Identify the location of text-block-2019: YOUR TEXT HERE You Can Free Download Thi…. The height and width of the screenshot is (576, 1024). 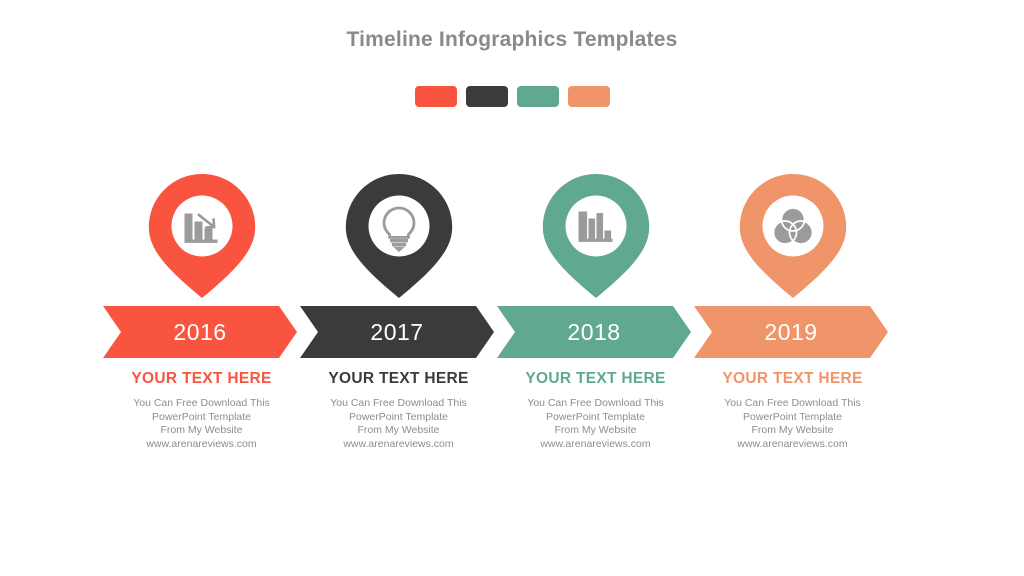
(792, 410).